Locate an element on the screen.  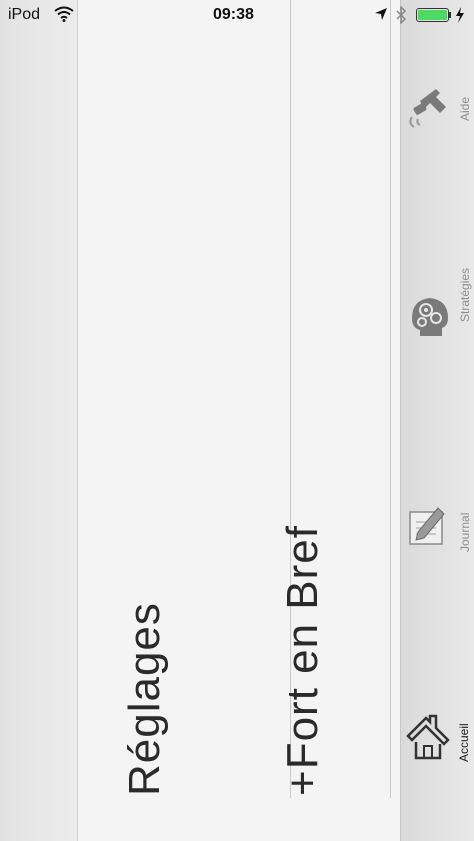
tab-label-aide: Aide is located at coordinates (465, 108).